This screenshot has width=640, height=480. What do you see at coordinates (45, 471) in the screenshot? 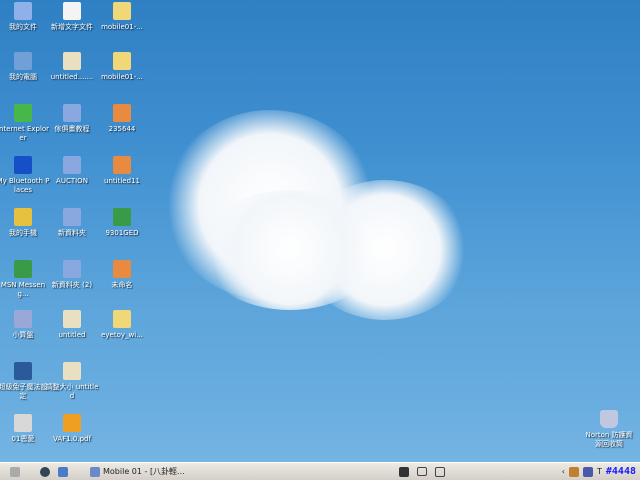
I see `quick-launch-globe-icon` at bounding box center [45, 471].